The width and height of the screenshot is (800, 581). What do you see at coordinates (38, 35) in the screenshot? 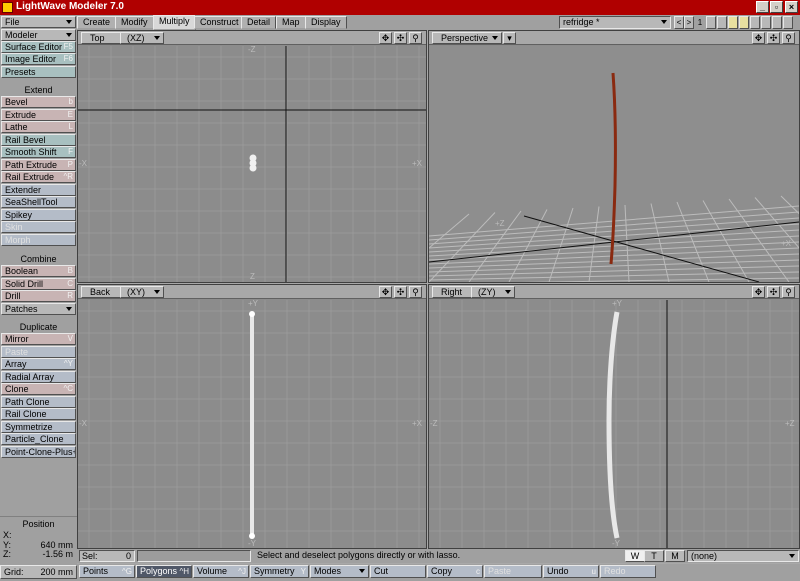
I see `modeler-menu: Modeler` at bounding box center [38, 35].